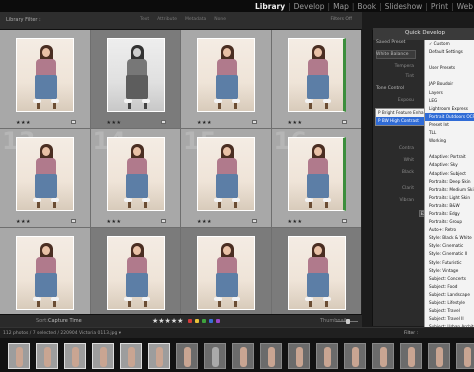 The height and width of the screenshot is (372, 474). What do you see at coordinates (449, 198) in the screenshot?
I see `preset-menu-item: Portraits: Light Skin` at bounding box center [449, 198].